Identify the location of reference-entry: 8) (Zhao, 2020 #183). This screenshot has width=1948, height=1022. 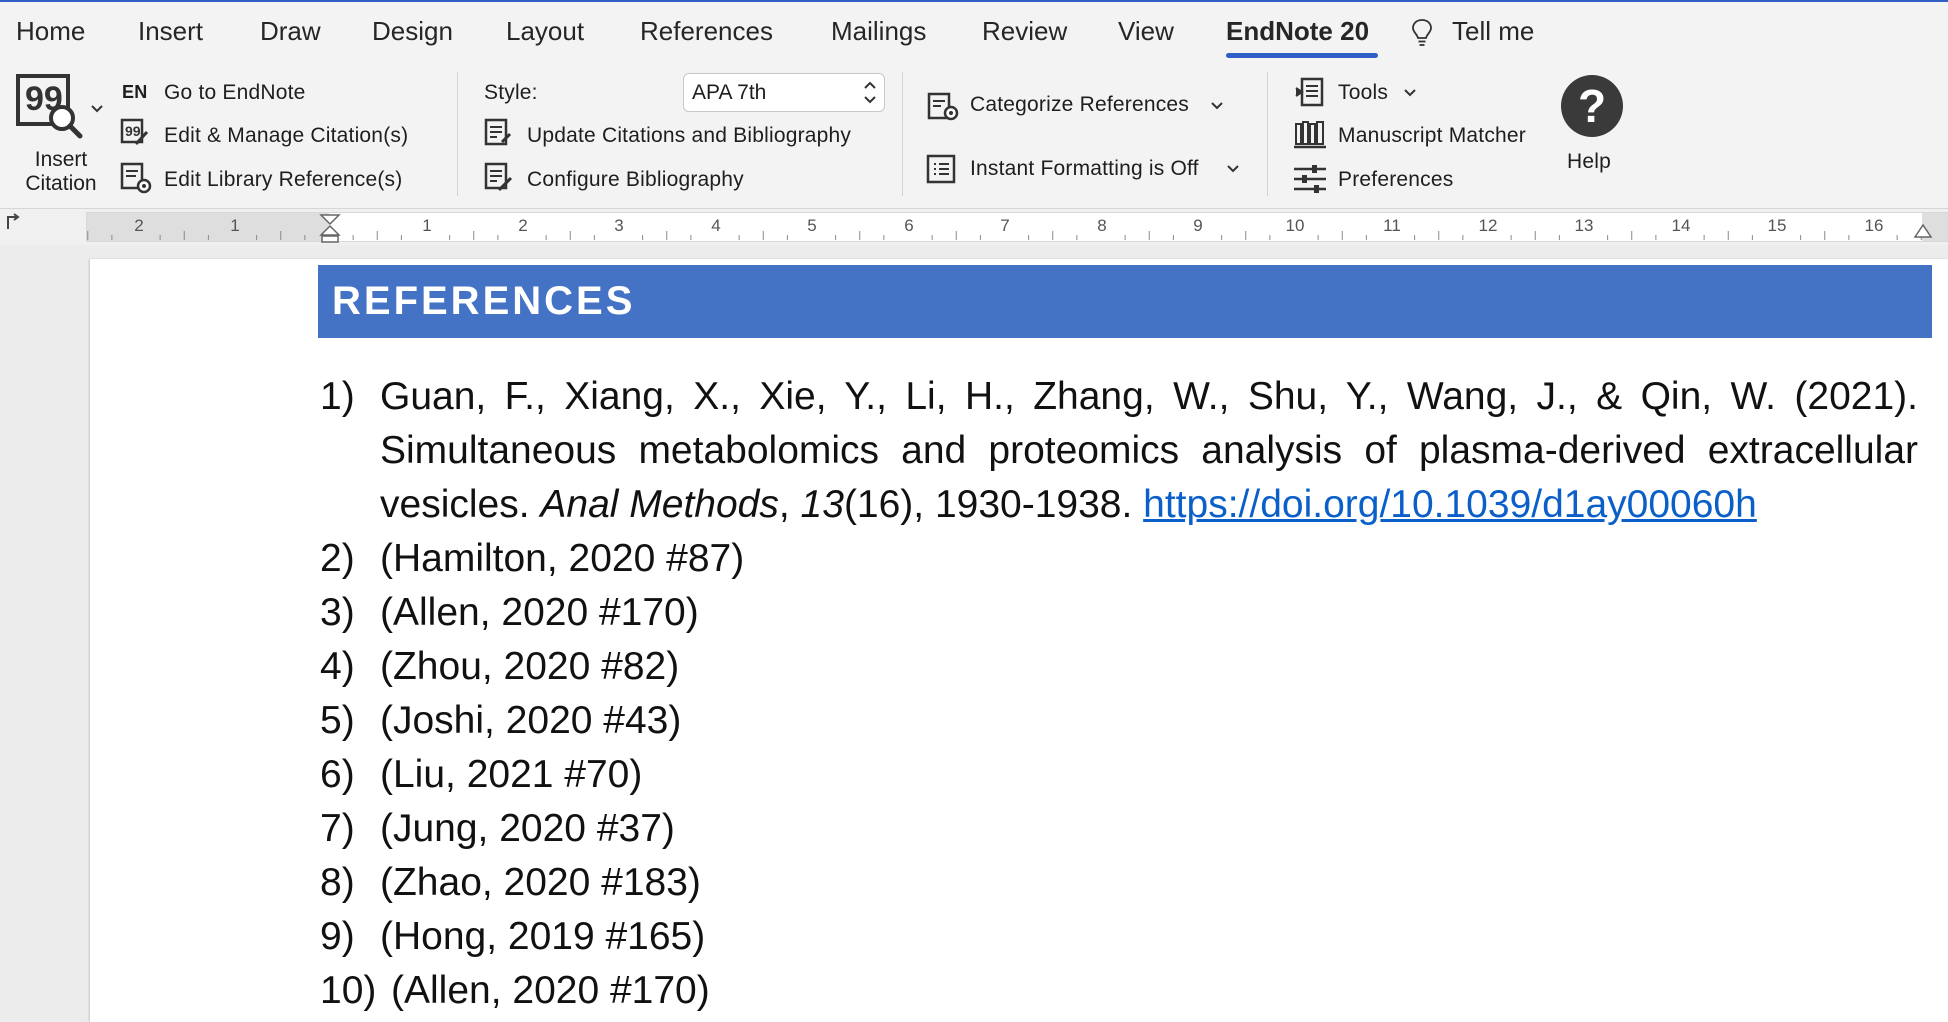
(1118, 883).